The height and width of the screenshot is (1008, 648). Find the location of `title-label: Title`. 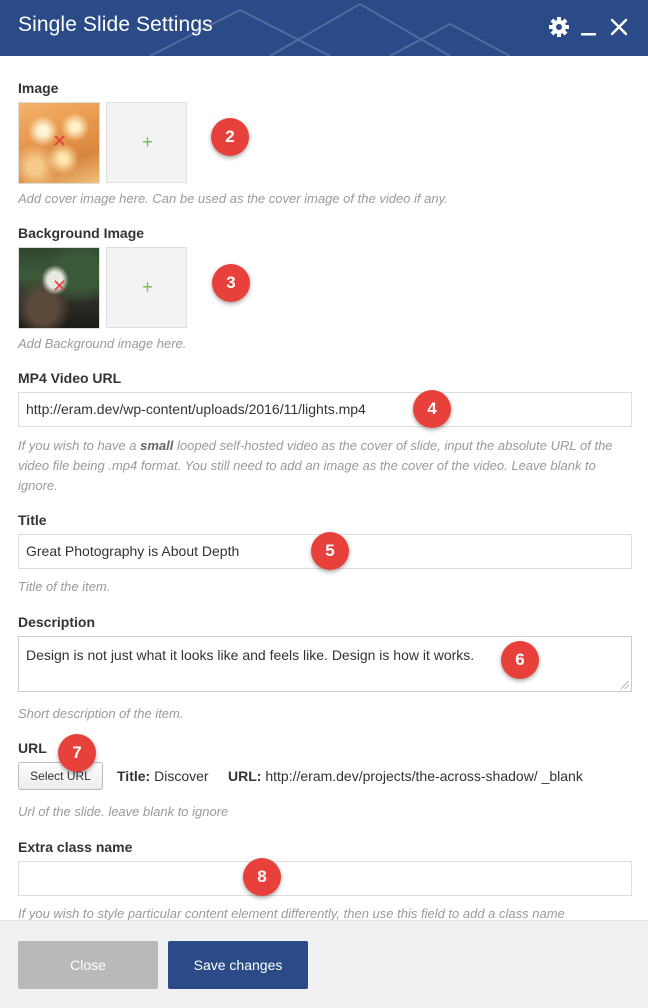

title-label: Title is located at coordinates (32, 520).